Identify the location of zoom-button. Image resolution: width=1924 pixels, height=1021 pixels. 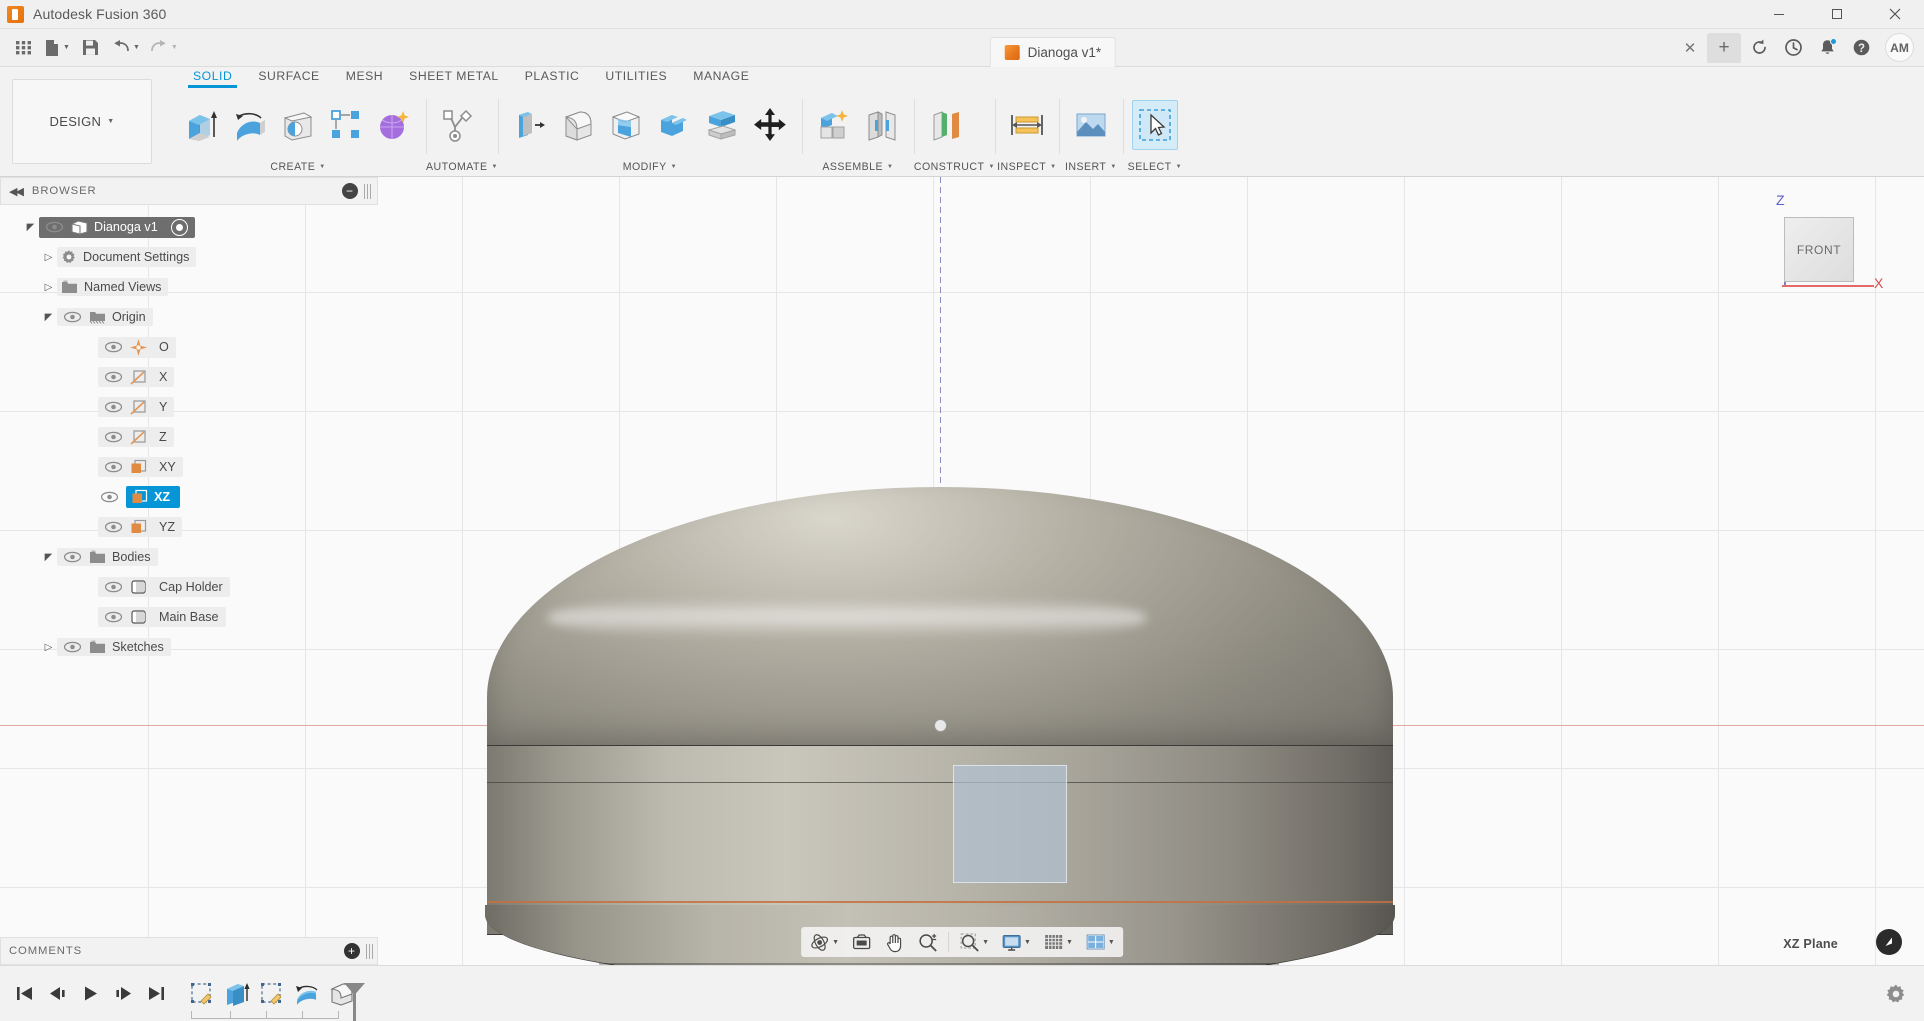
(927, 942).